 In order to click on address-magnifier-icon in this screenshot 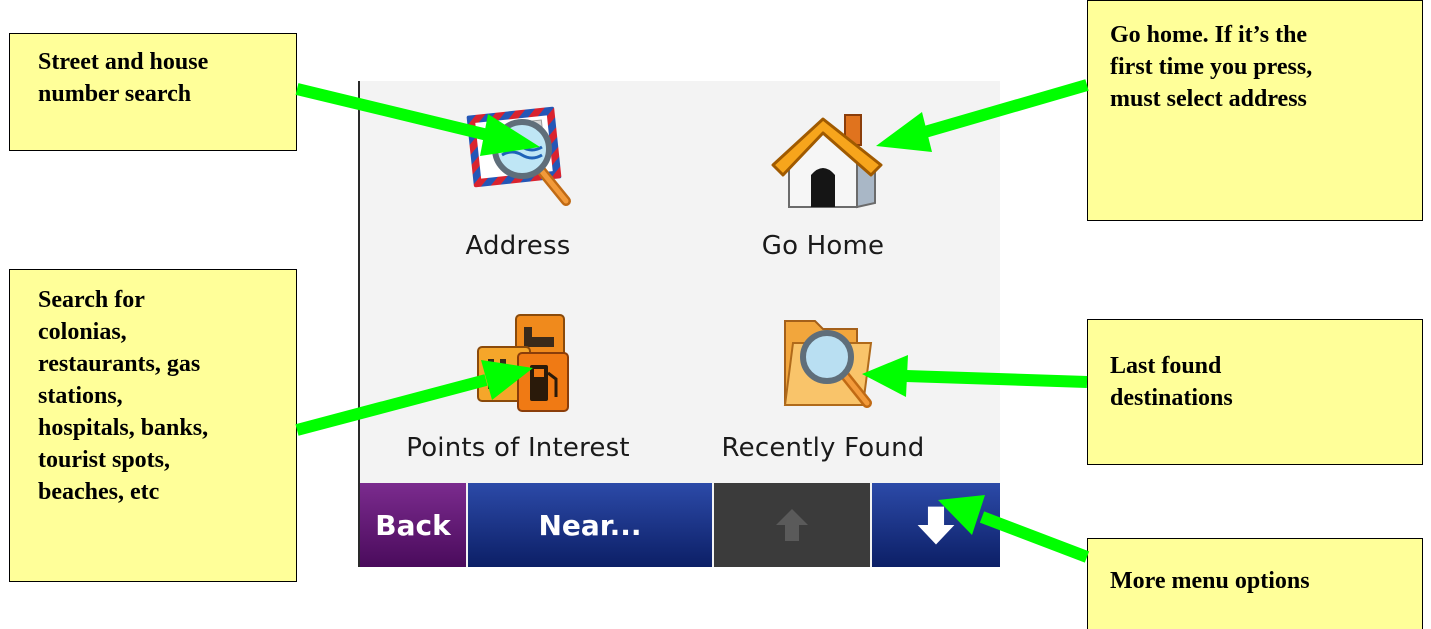, I will do `click(518, 156)`.